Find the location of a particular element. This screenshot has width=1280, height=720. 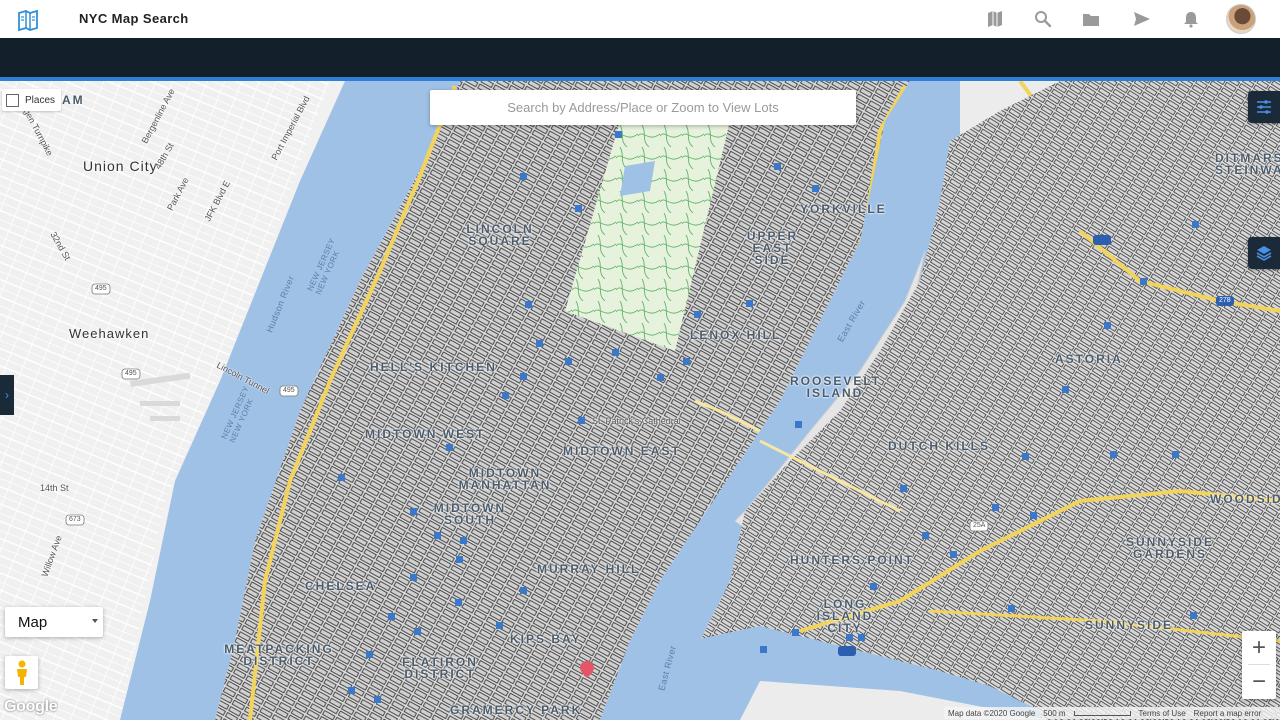

places-checkbox is located at coordinates (12, 100).